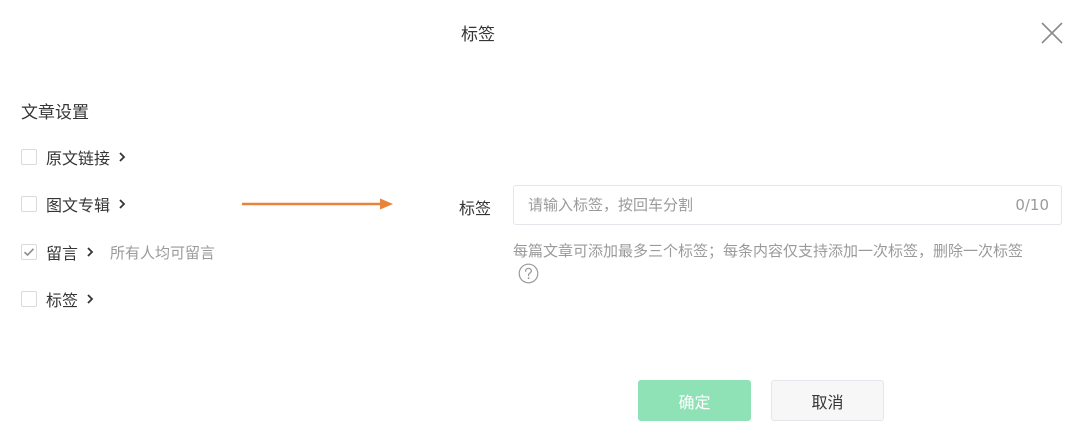 The image size is (1080, 430). Describe the element at coordinates (768, 251) in the screenshot. I see `tag-tip-text: 每篇文章可添加最多三个标签；每条内容仅支持添加一次标签，删除一次标签` at that location.